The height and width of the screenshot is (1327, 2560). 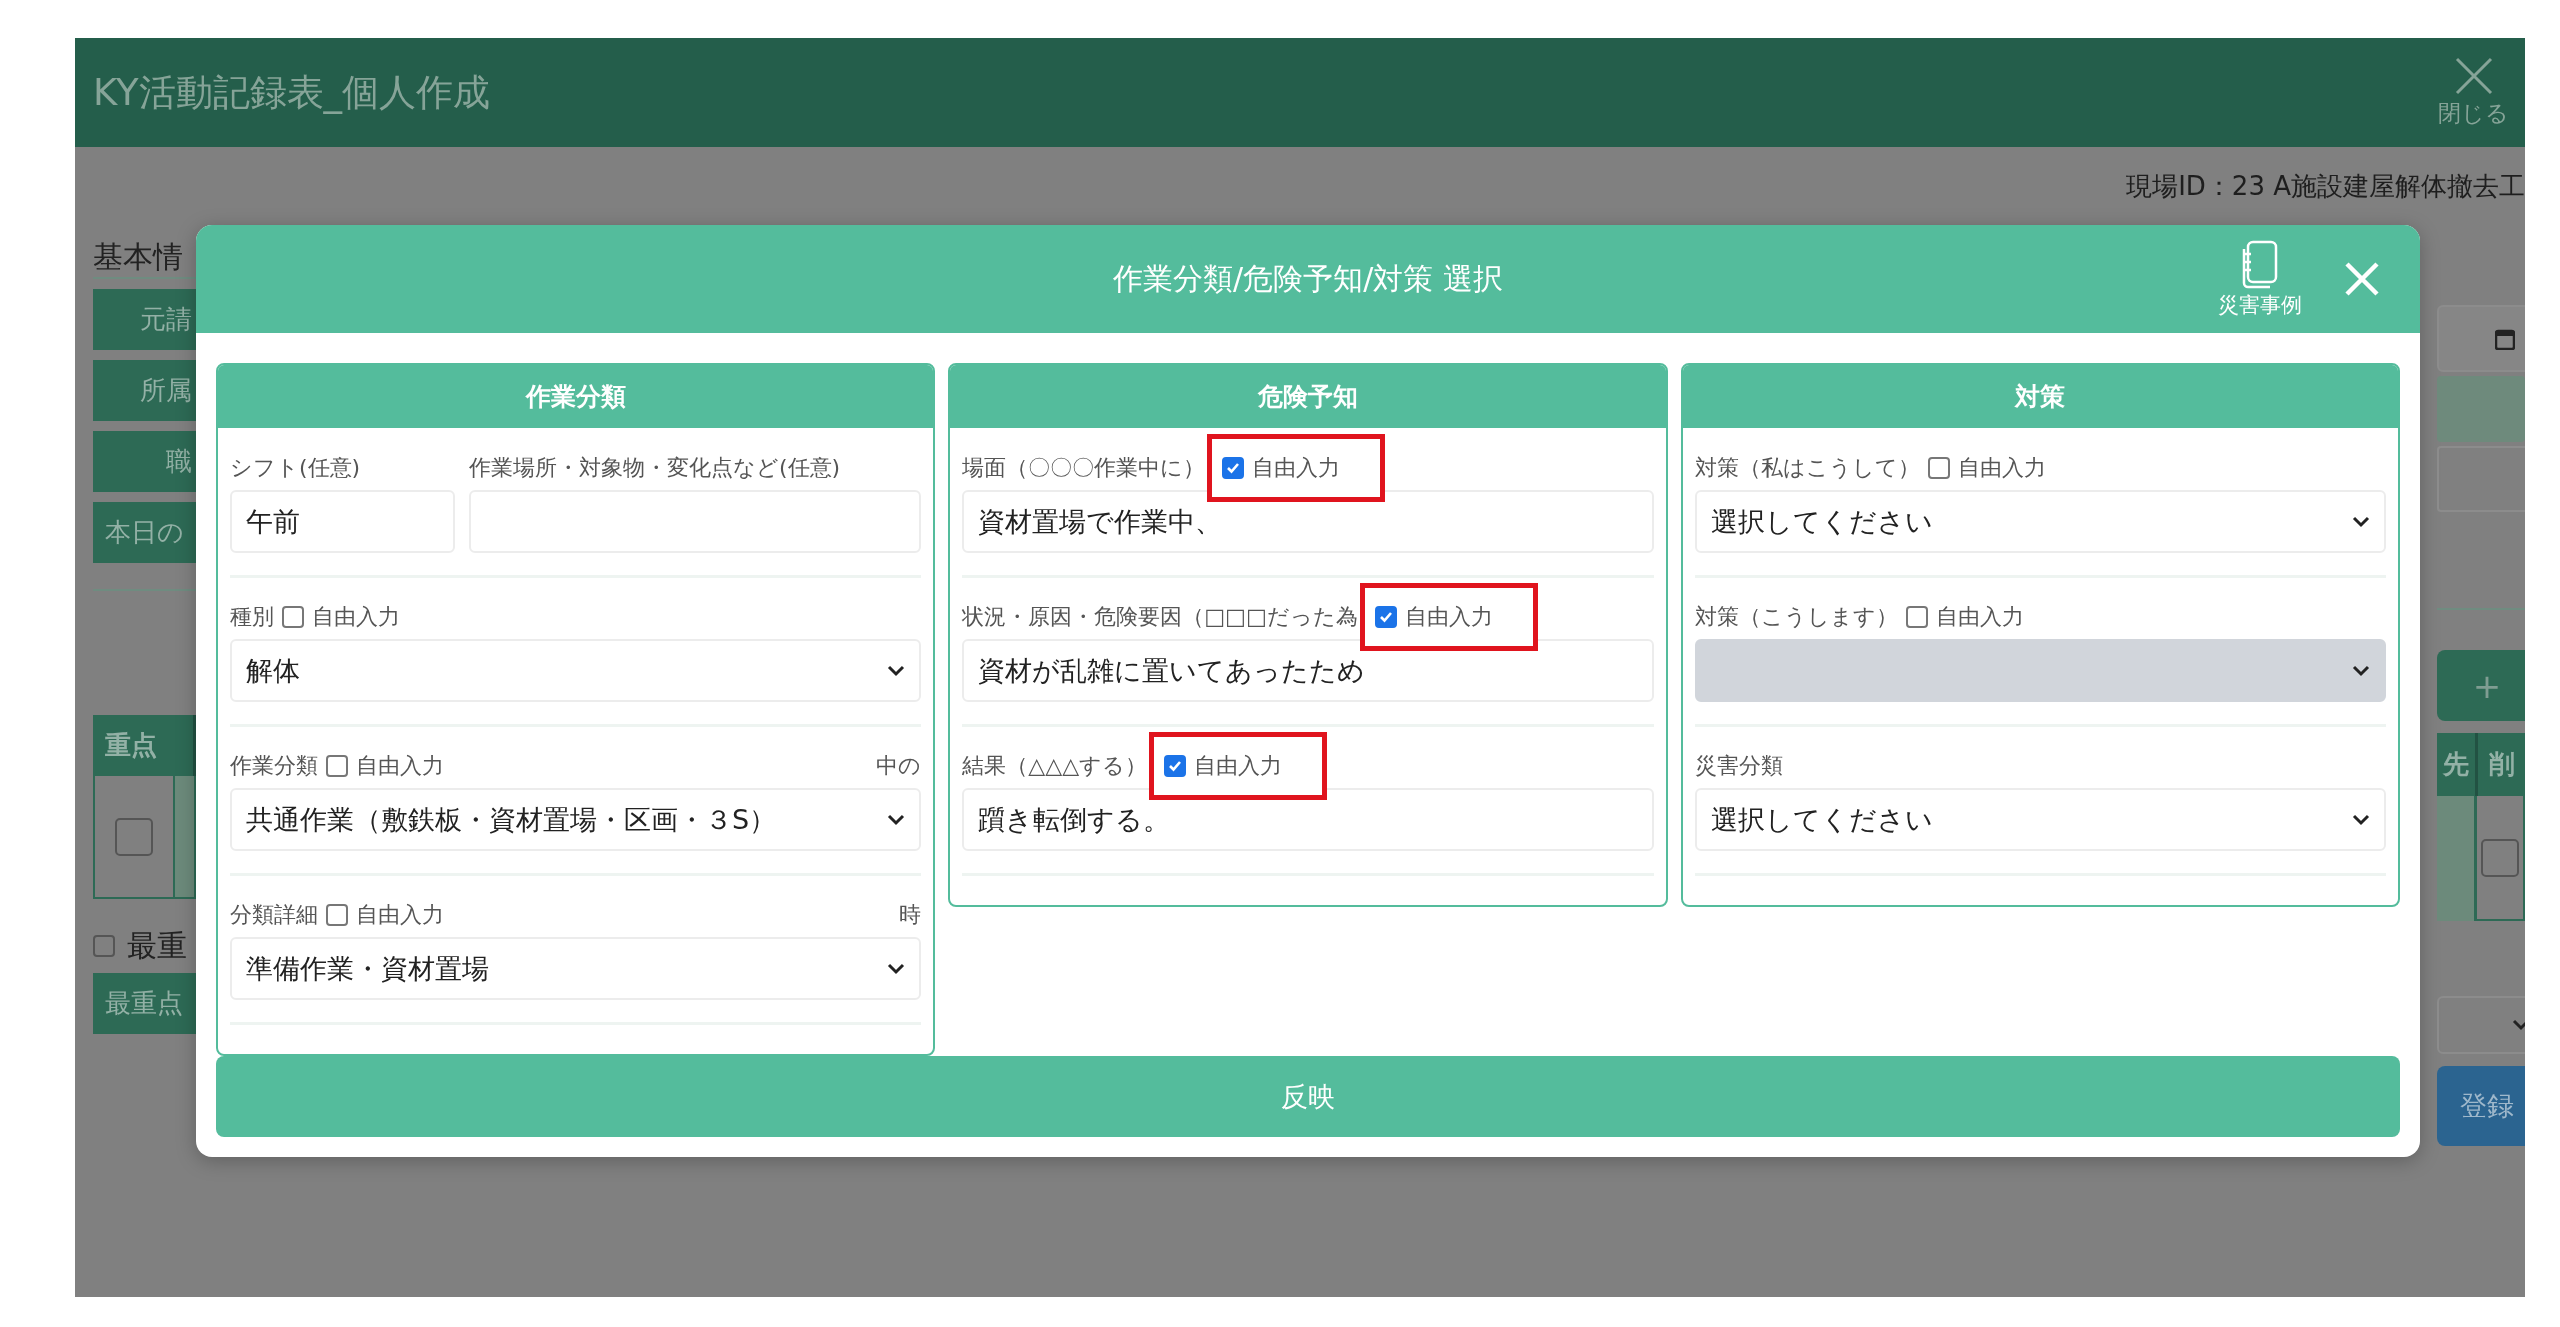 I want to click on select-field: 解体, so click(x=576, y=671).